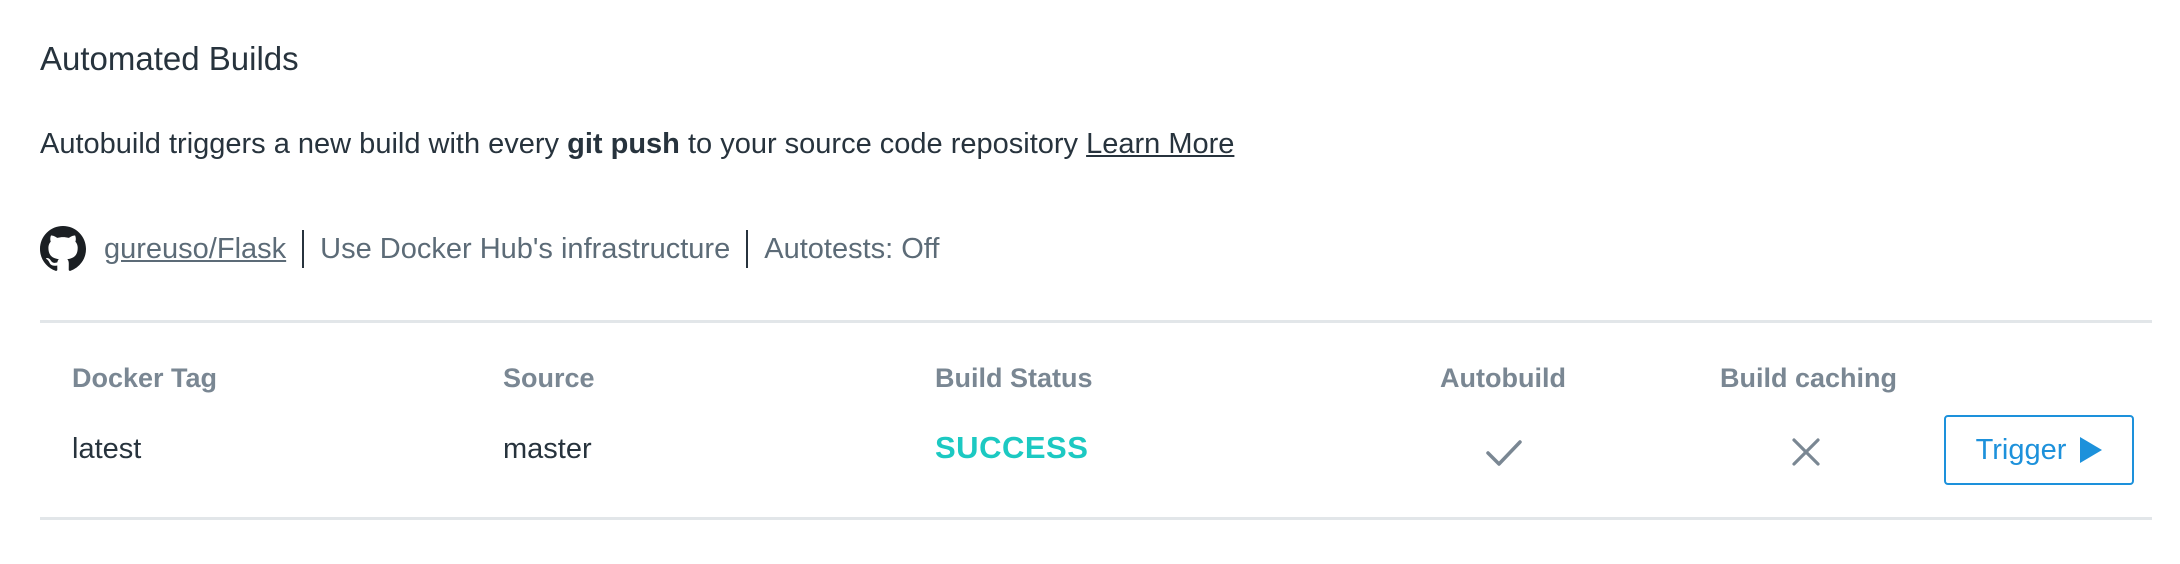  Describe the element at coordinates (1806, 452) in the screenshot. I see `close-icon` at that location.